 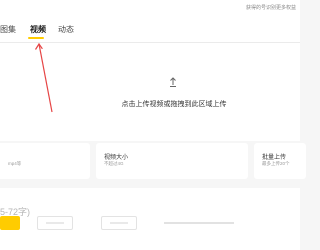 I want to click on header-hint: 获得的号识别更多权益, so click(x=271, y=7).